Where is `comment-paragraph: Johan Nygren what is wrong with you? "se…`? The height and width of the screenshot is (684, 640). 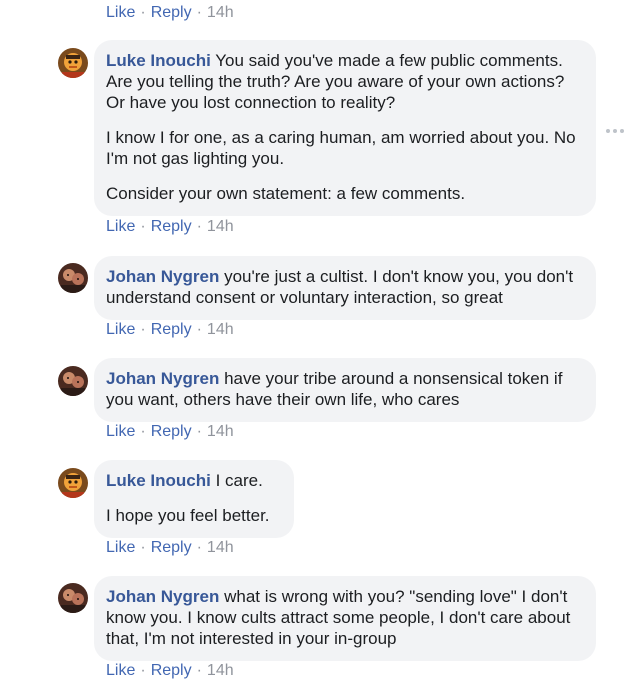
comment-paragraph: Johan Nygren what is wrong with you? "se… is located at coordinates (345, 617).